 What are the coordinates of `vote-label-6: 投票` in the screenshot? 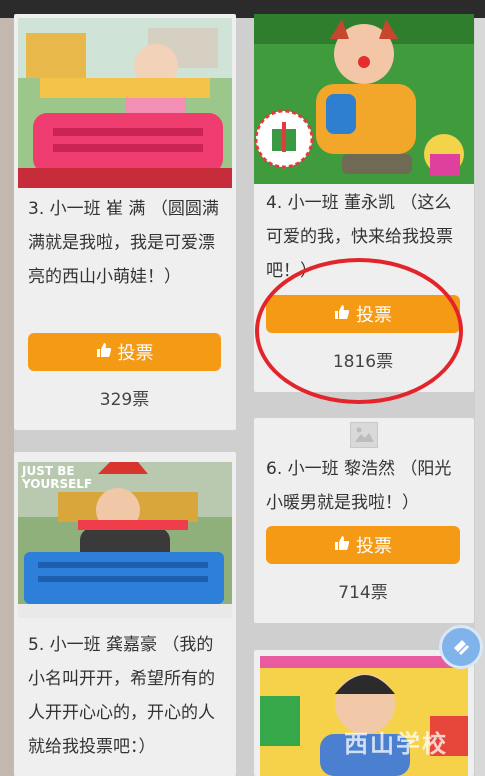 It's located at (374, 546).